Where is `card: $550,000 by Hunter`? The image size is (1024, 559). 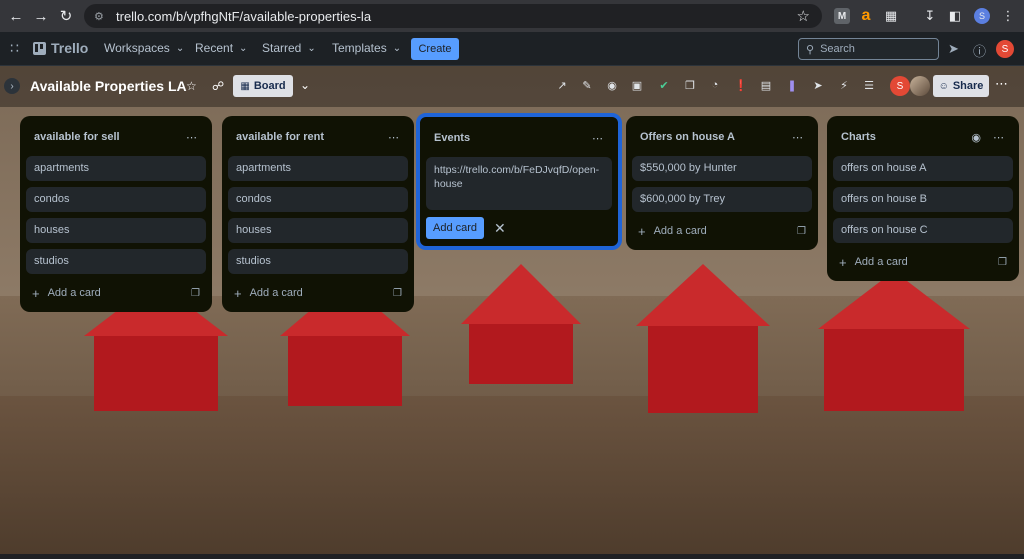
card: $550,000 by Hunter is located at coordinates (722, 168).